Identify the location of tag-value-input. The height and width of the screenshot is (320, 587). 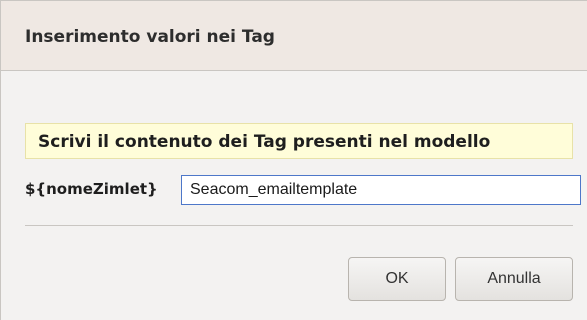
(381, 190).